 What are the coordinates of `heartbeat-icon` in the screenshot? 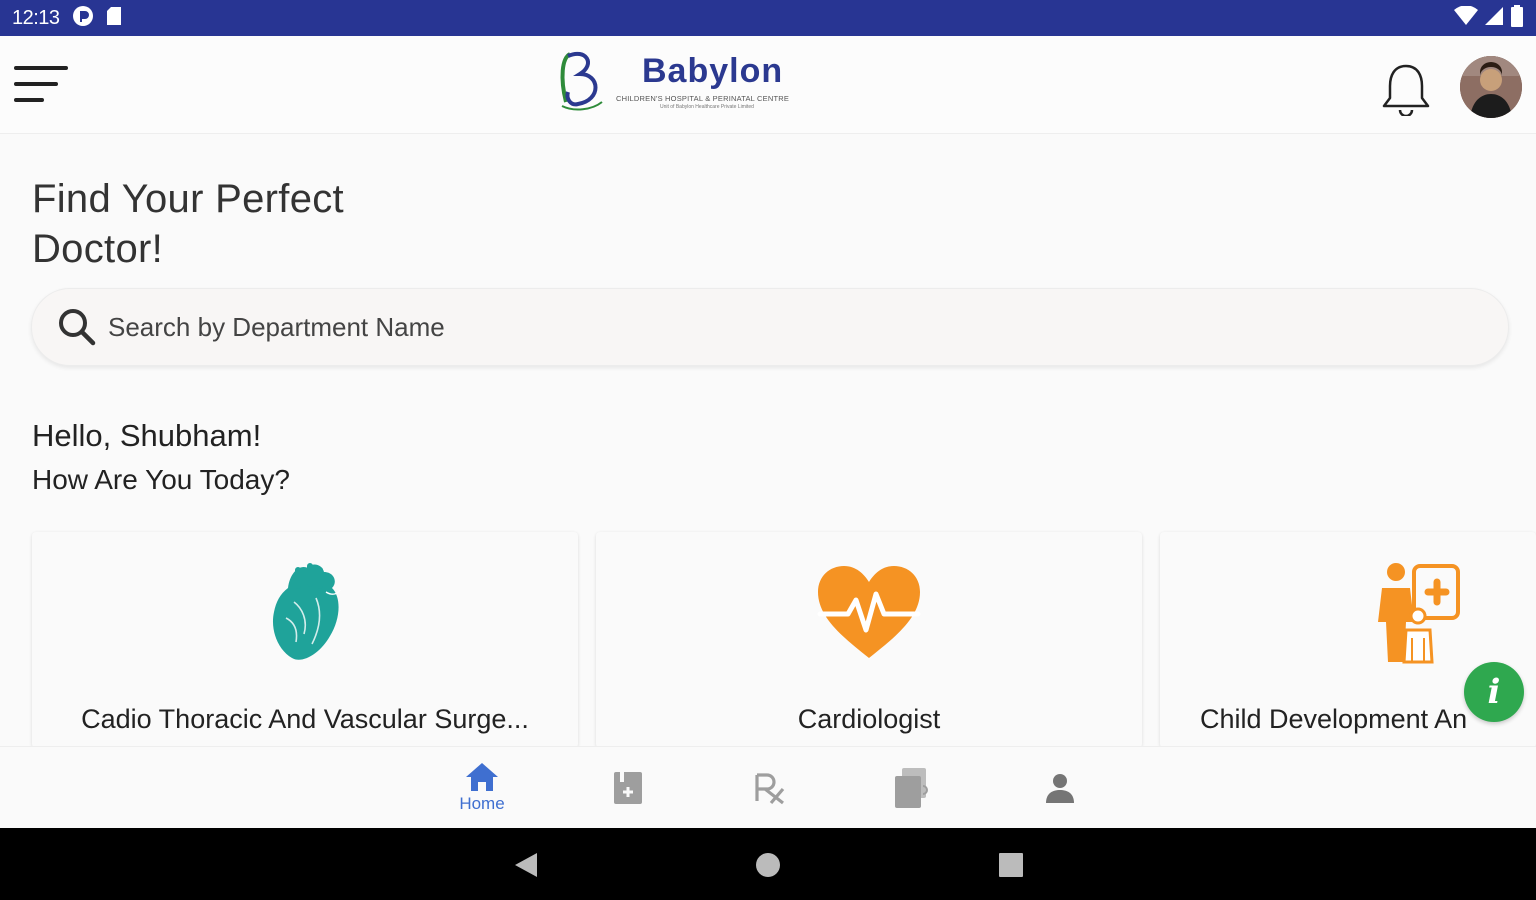 It's located at (869, 612).